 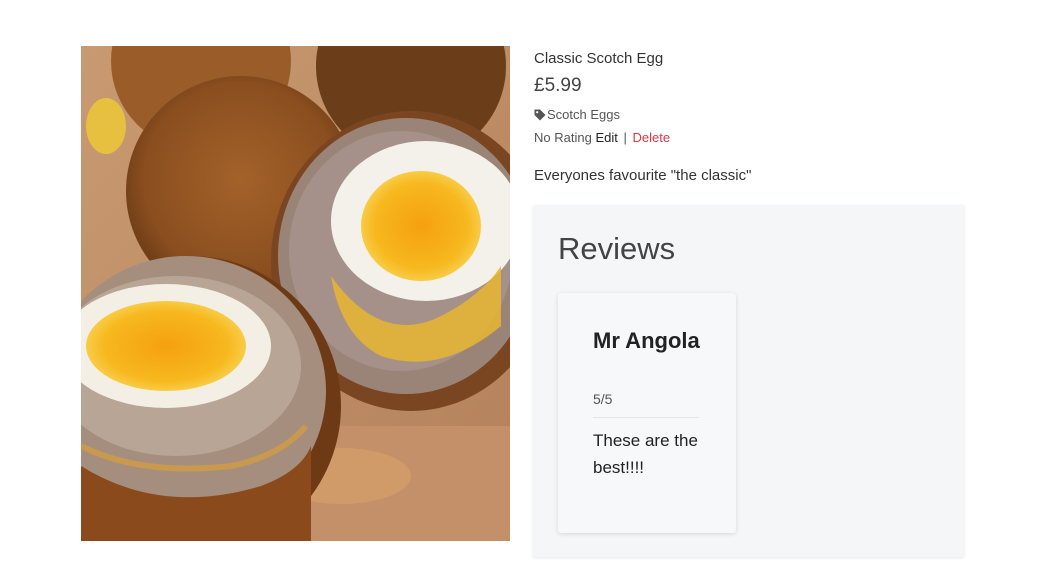 I want to click on edit-link: Edit, so click(x=606, y=137).